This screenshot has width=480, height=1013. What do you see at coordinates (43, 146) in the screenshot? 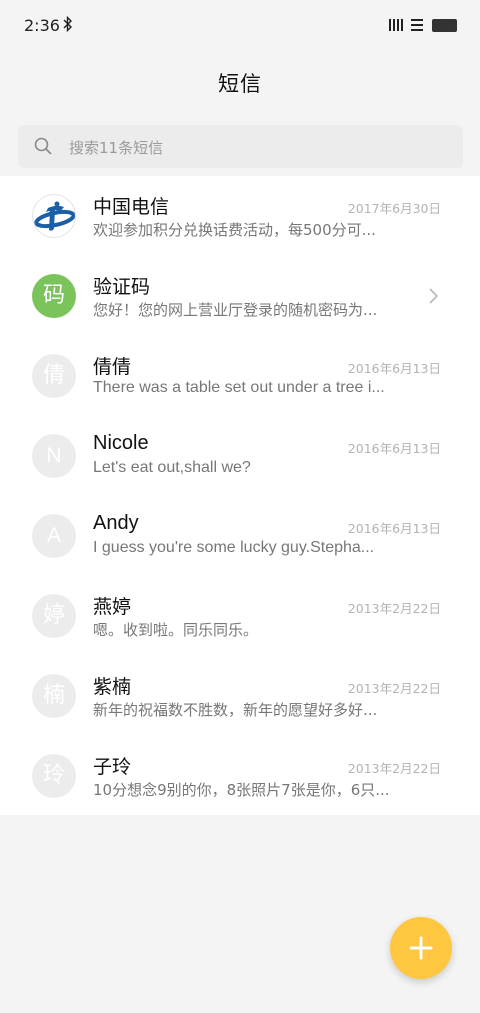
I see `search-icon` at bounding box center [43, 146].